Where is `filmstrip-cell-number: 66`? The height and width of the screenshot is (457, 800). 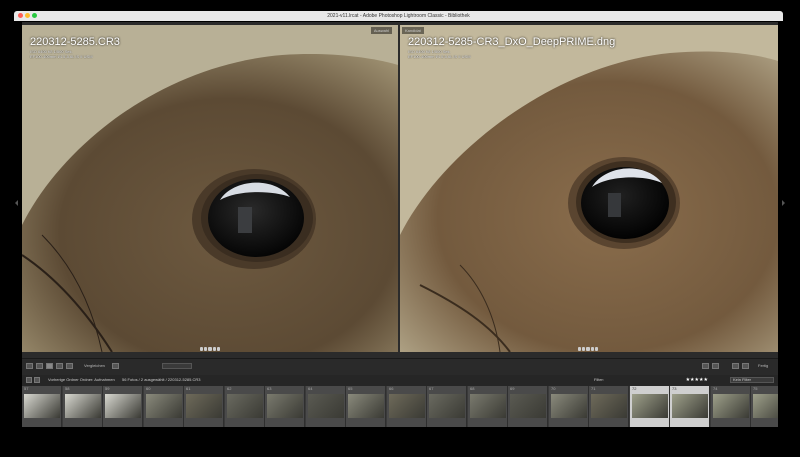
filmstrip-cell-number: 66 is located at coordinates (391, 388).